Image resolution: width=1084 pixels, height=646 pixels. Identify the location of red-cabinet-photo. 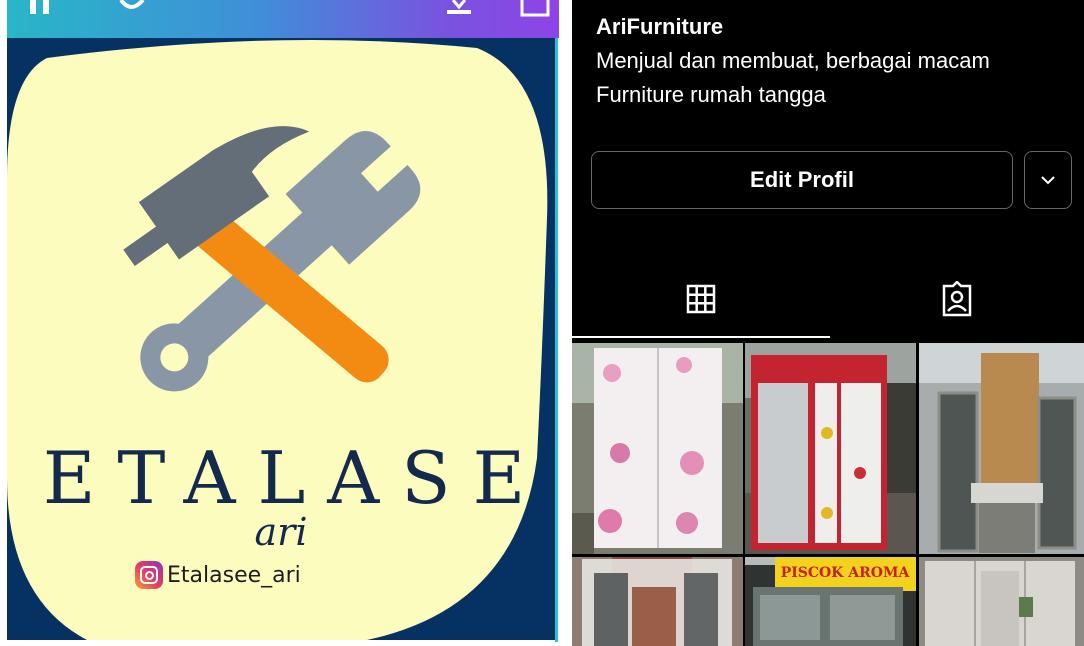
(830, 448).